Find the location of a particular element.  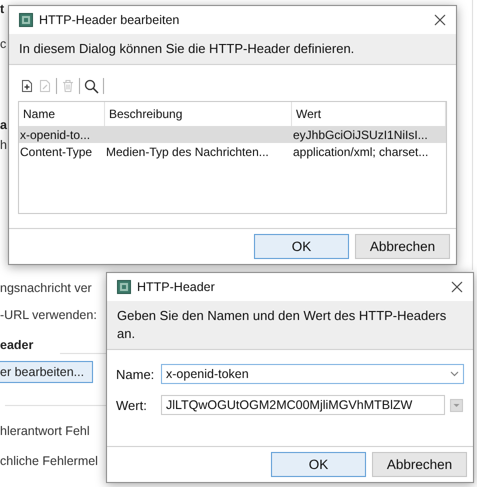

table-cell-text: Content-Type is located at coordinates (56, 152).